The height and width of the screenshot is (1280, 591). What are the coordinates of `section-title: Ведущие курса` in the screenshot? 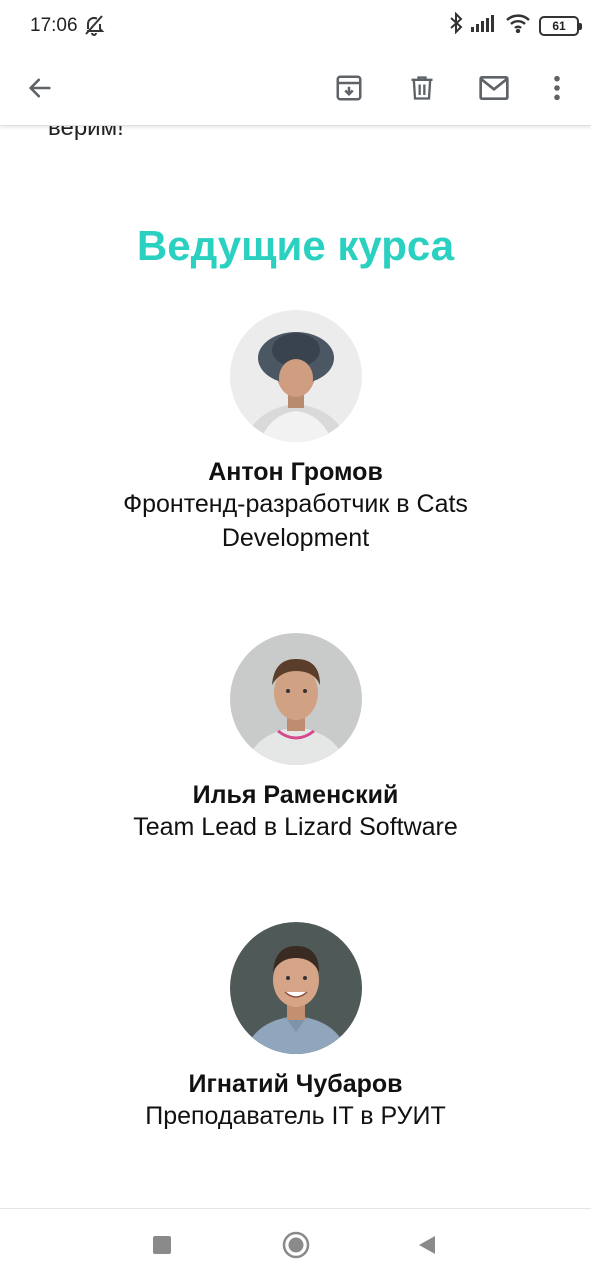 It's located at (295, 245).